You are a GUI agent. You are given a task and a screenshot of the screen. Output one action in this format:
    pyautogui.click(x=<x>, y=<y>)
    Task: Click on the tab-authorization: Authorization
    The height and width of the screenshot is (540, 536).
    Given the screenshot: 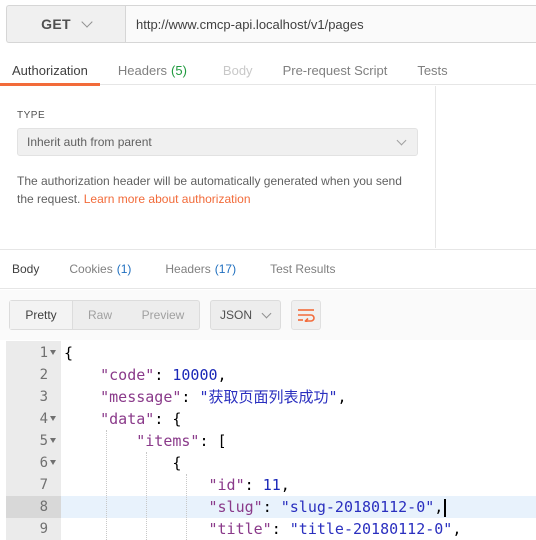 What is the action you would take?
    pyautogui.click(x=50, y=70)
    